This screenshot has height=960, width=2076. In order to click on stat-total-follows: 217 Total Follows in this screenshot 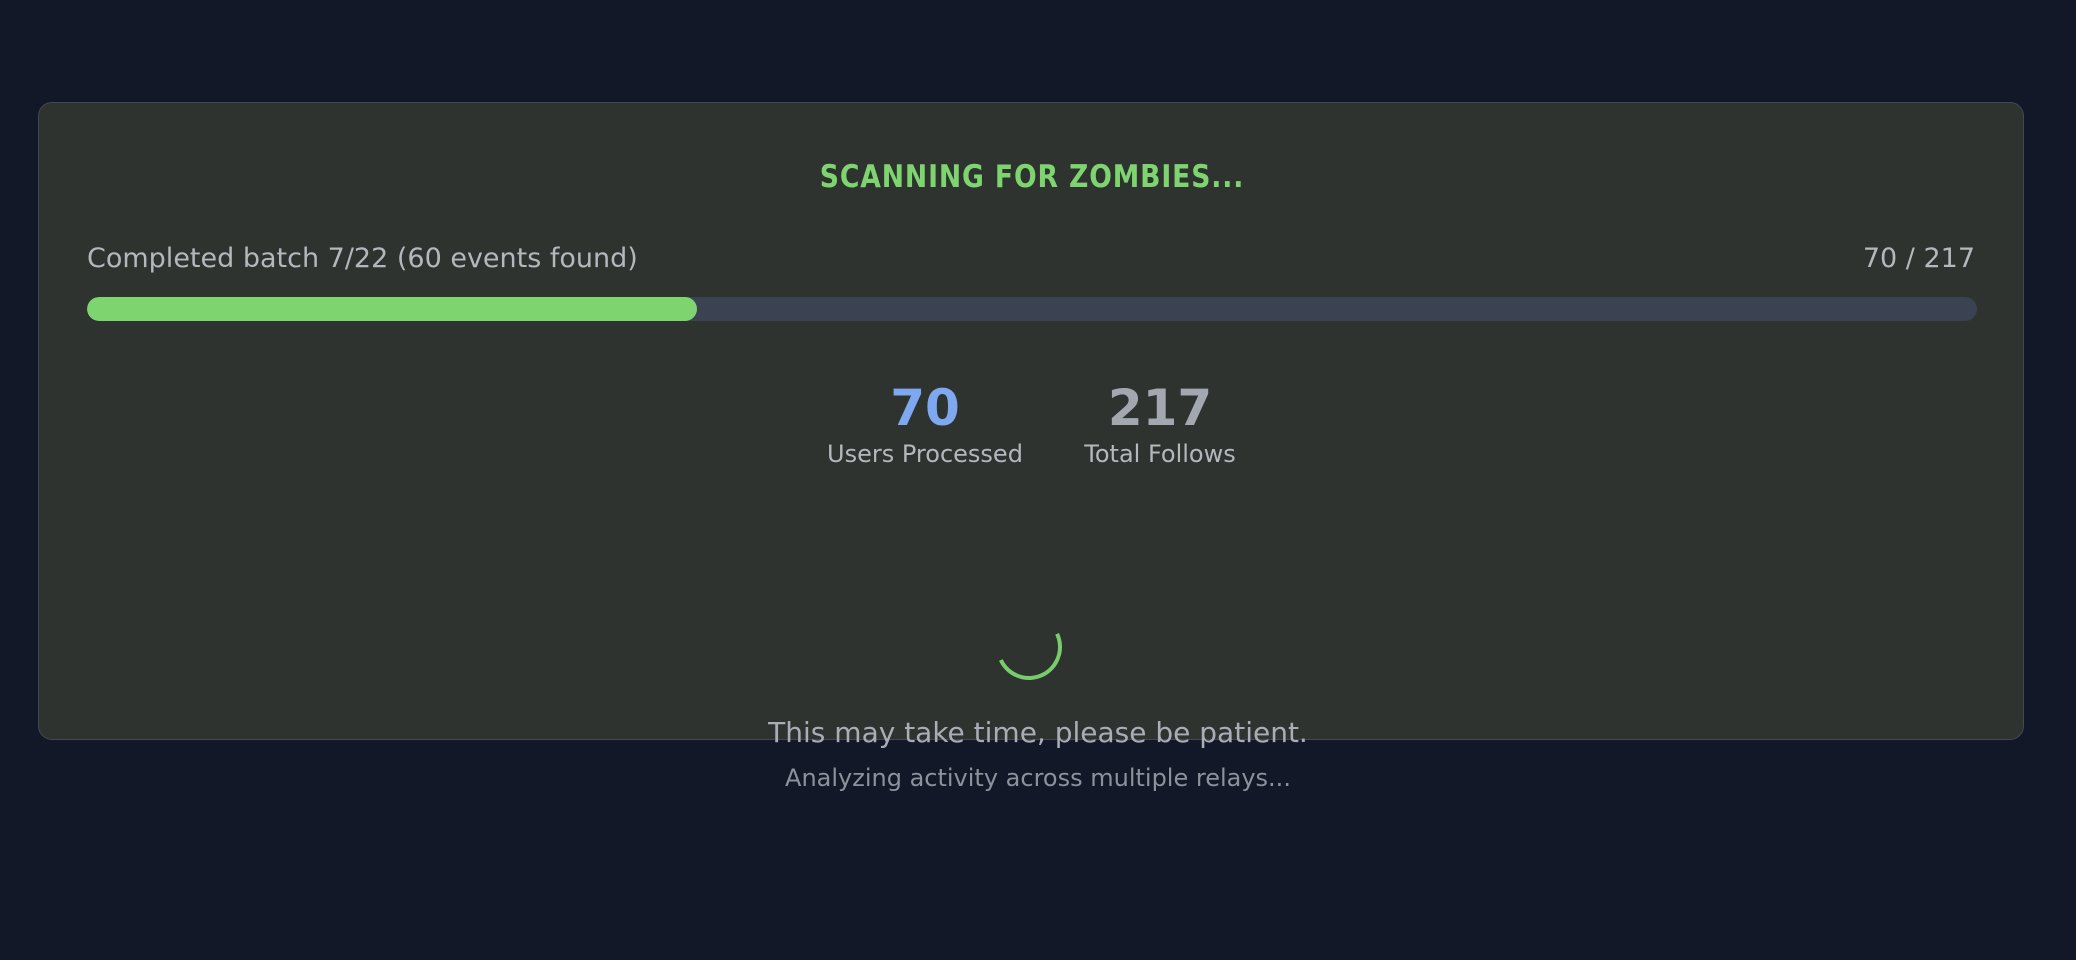, I will do `click(1160, 424)`.